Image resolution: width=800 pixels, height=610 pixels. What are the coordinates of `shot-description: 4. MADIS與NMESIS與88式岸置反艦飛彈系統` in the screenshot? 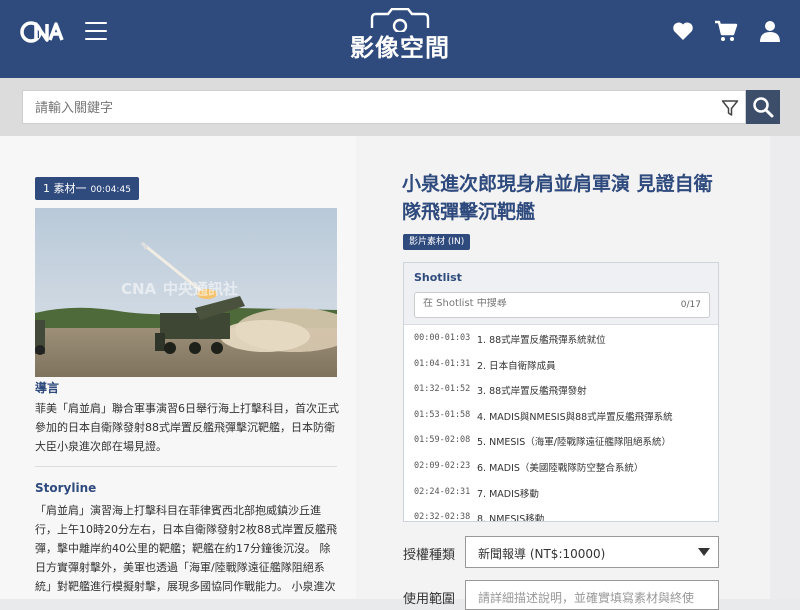 It's located at (575, 417).